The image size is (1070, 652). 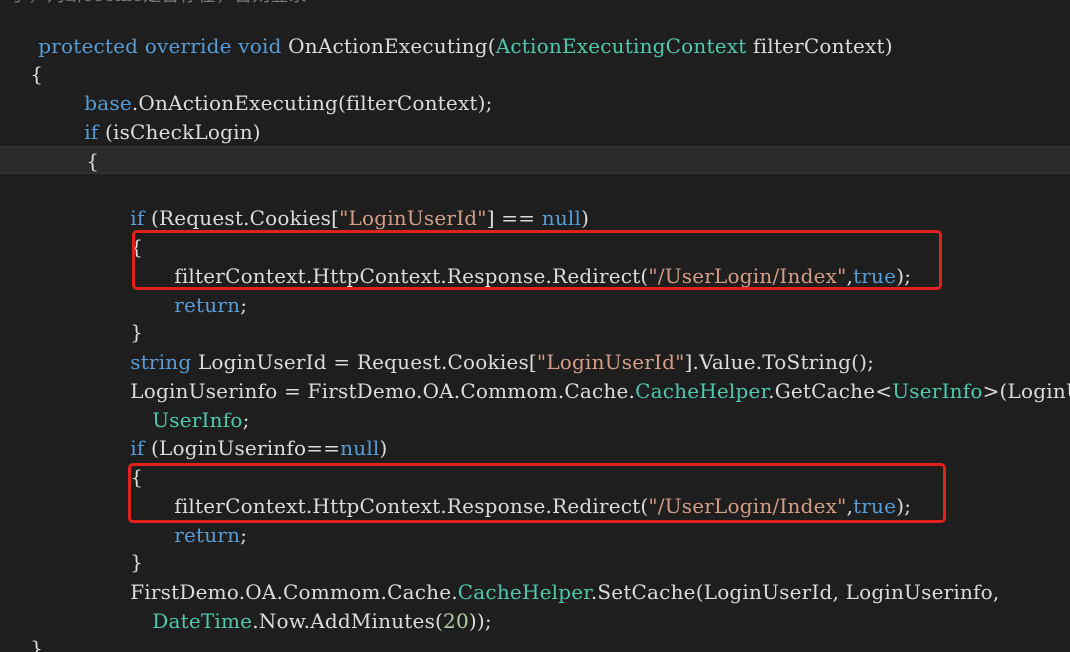 I want to click on token-text: OnActionExecuting(, so click(x=388, y=46).